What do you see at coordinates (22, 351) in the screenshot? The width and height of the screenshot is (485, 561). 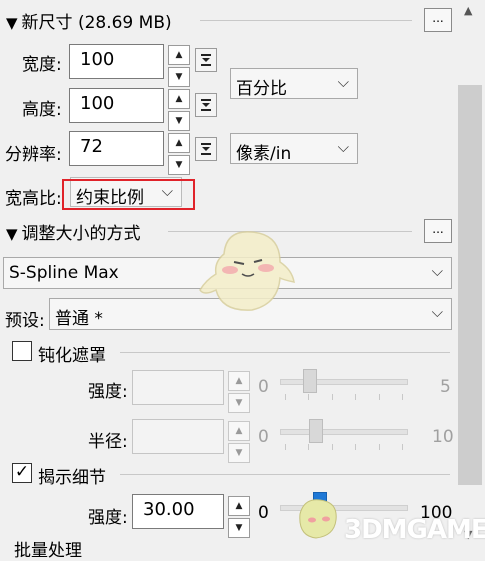 I see `blur-mask-checkbox` at bounding box center [22, 351].